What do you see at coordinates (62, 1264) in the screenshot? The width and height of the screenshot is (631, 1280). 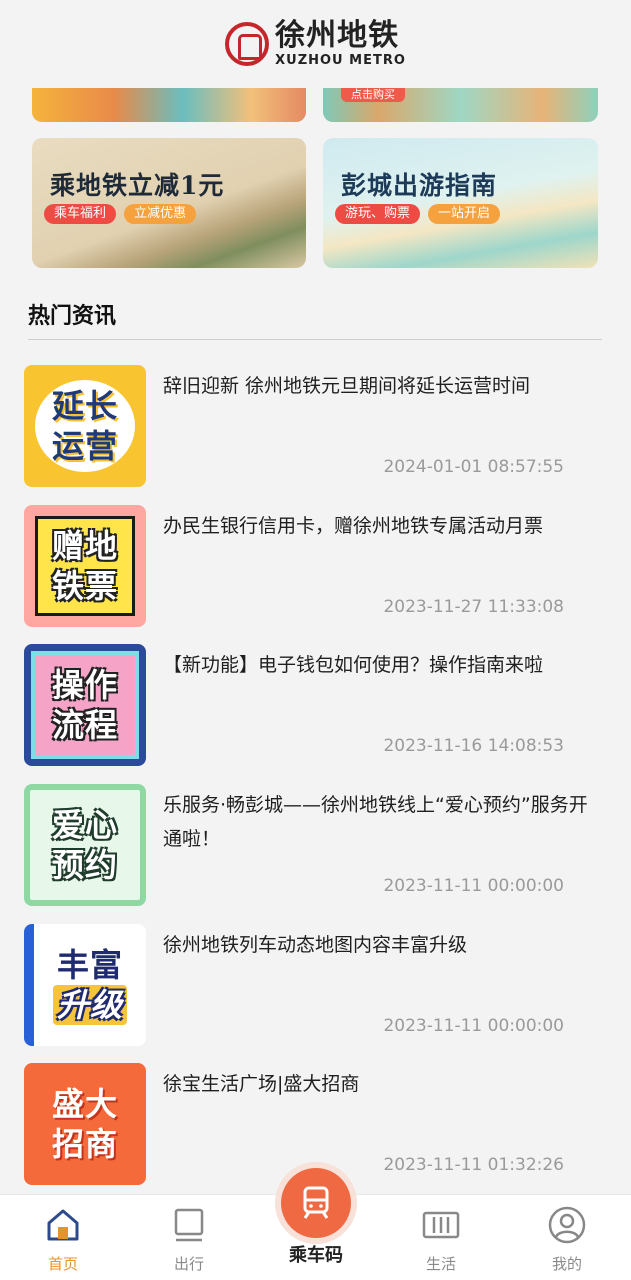 I see `tab-label: 首页` at bounding box center [62, 1264].